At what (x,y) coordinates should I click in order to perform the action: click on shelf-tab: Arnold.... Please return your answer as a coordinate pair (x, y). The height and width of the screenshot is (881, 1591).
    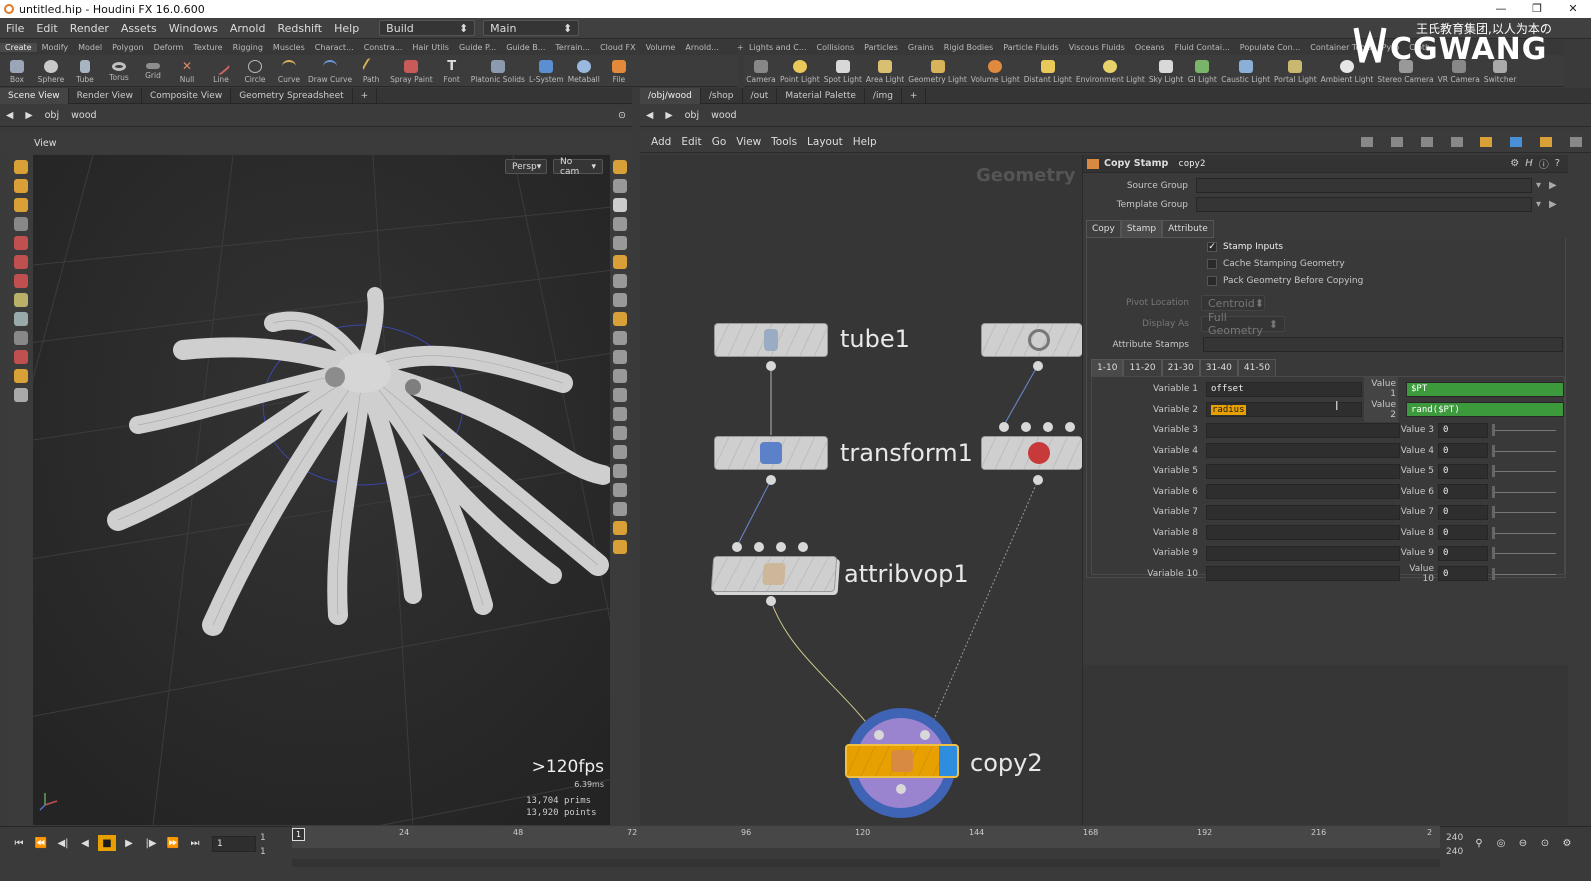
    Looking at the image, I should click on (702, 47).